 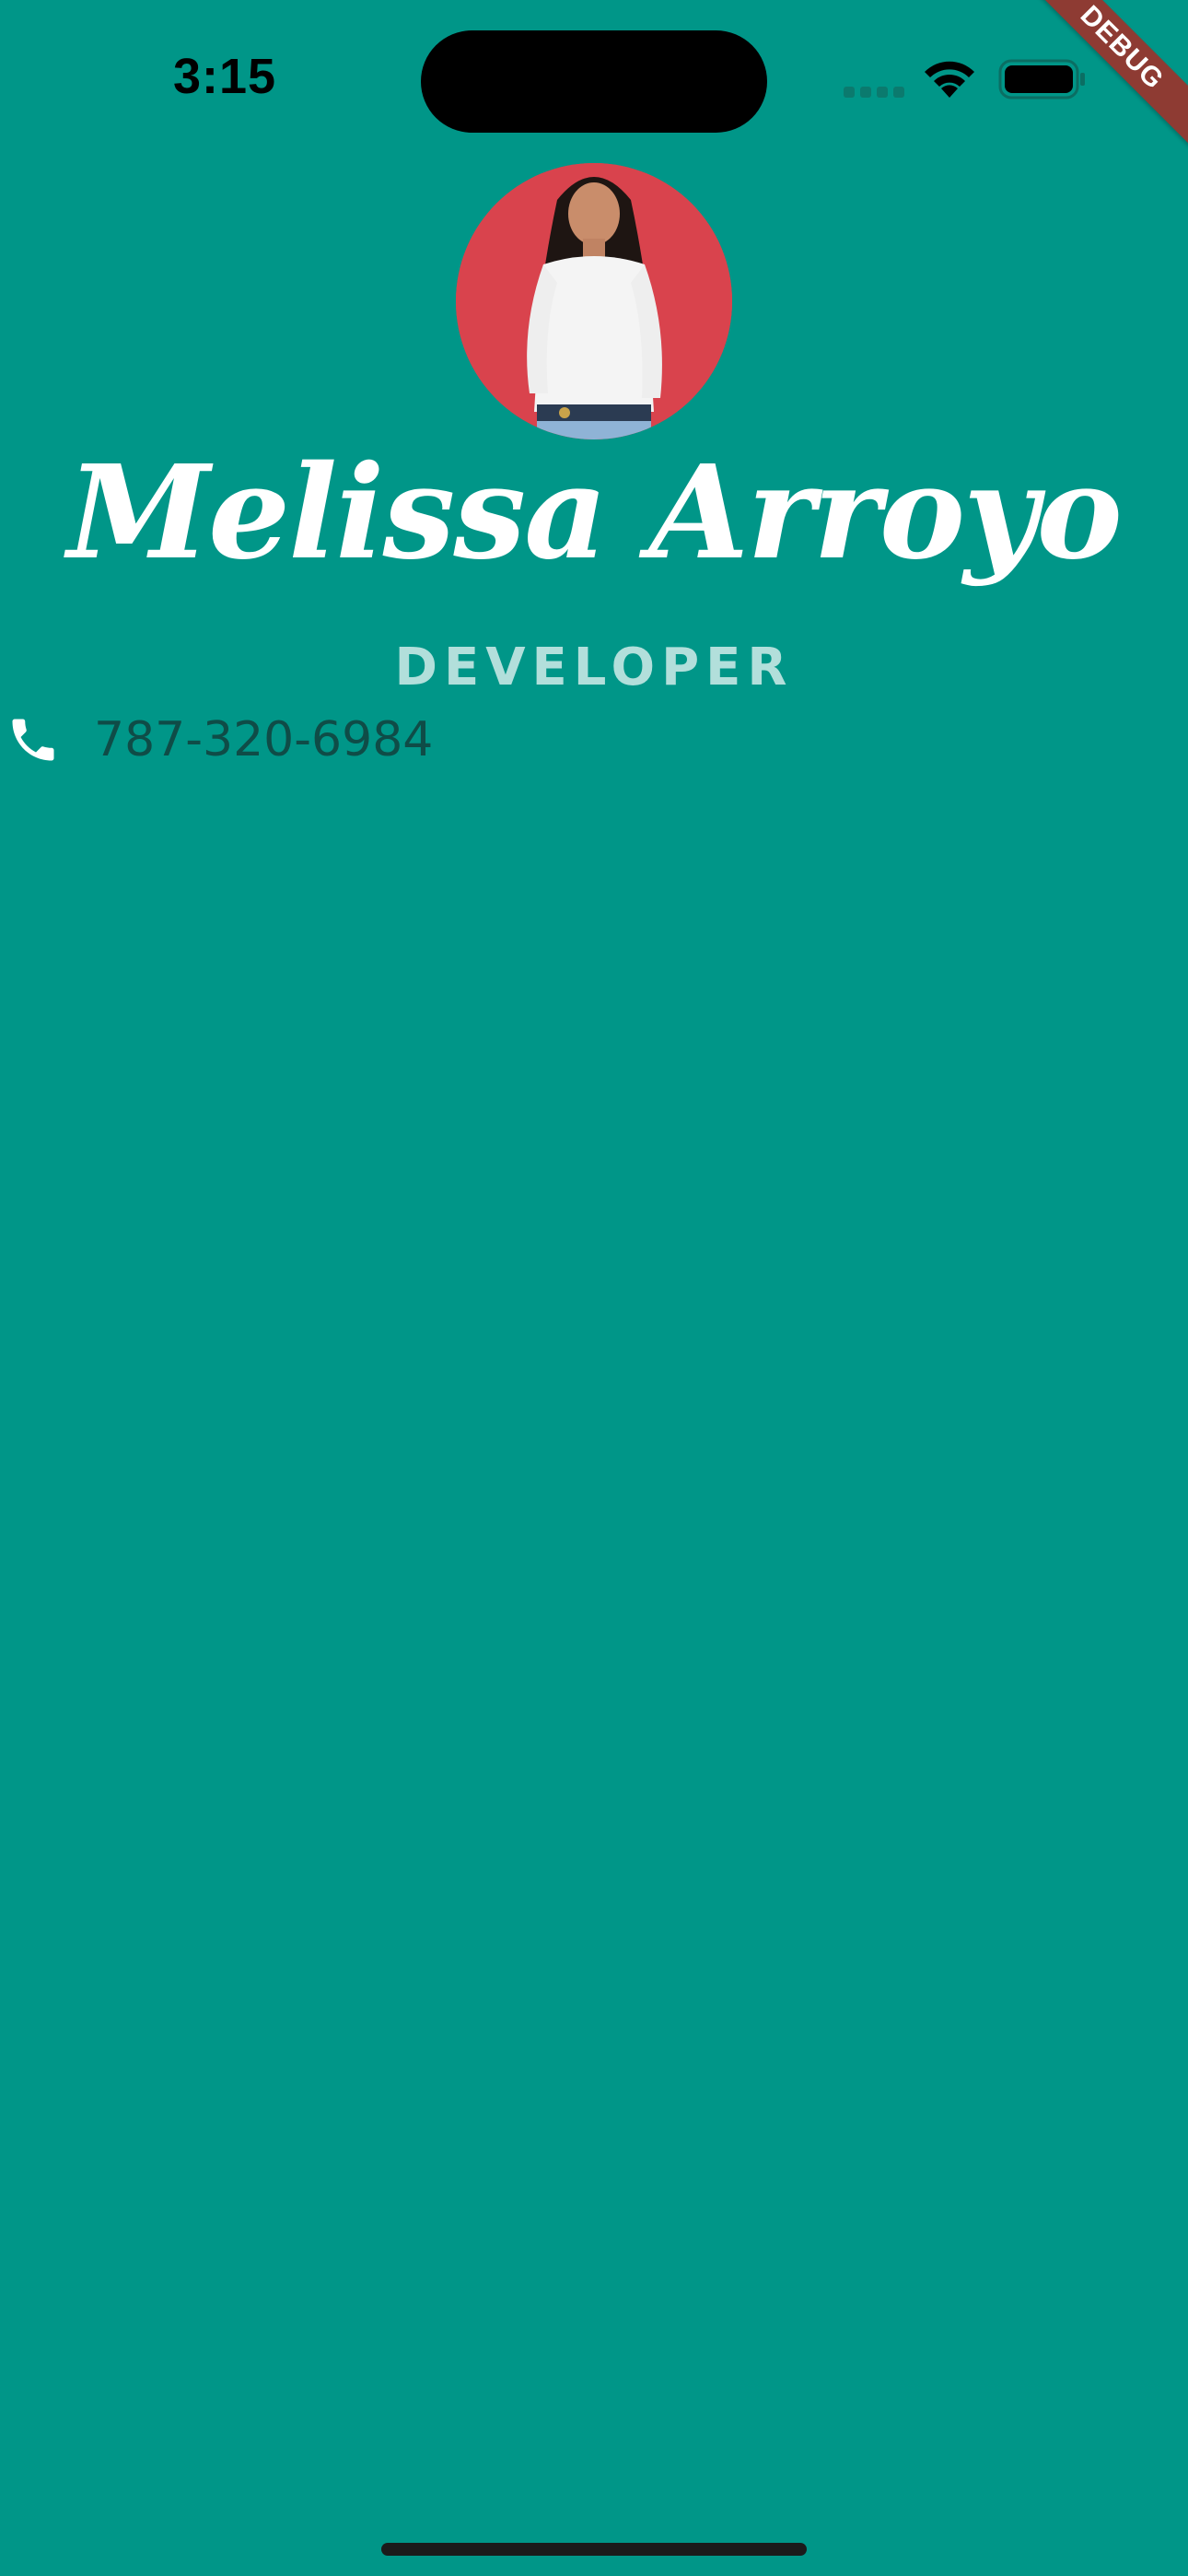 I want to click on phone-row: 787-320-6984, so click(x=219, y=740).